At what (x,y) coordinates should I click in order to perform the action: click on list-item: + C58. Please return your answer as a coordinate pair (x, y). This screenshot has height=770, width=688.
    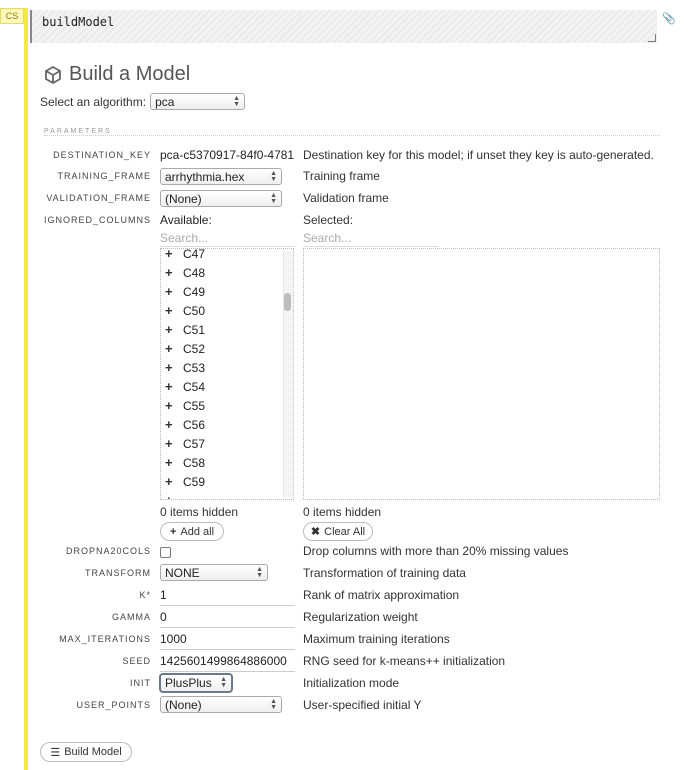
    Looking at the image, I should click on (185, 462).